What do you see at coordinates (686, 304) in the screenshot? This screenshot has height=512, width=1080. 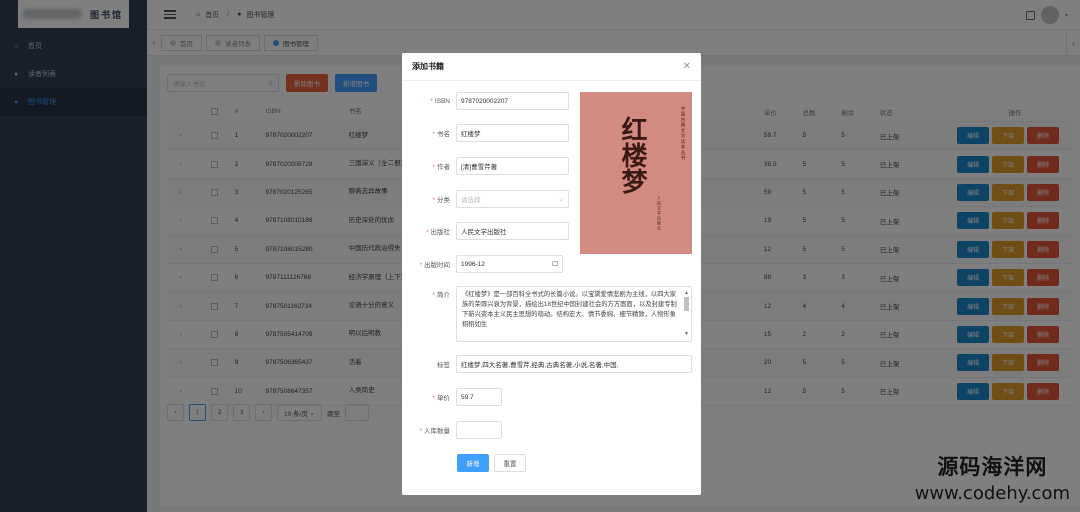 I see `scroll-thumb` at bounding box center [686, 304].